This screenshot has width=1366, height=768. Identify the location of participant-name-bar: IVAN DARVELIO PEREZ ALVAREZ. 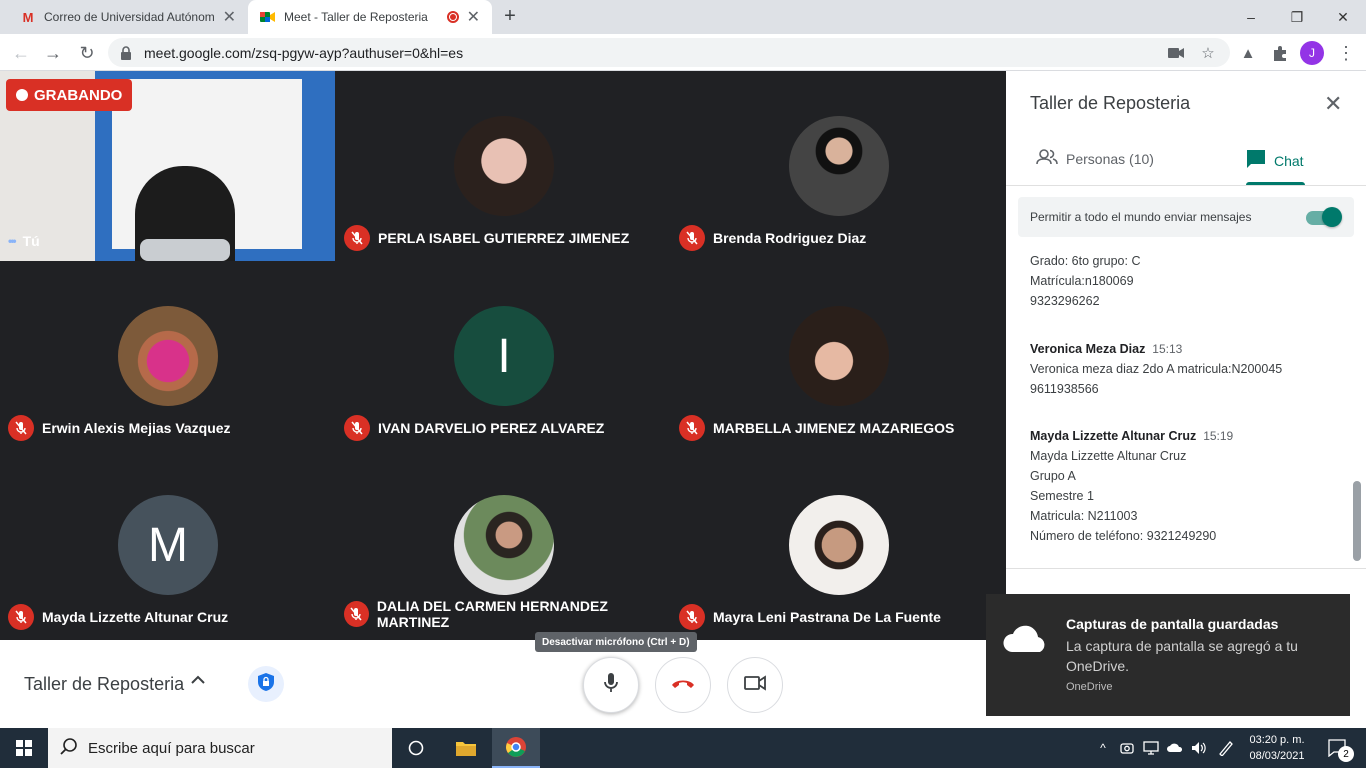
(474, 428).